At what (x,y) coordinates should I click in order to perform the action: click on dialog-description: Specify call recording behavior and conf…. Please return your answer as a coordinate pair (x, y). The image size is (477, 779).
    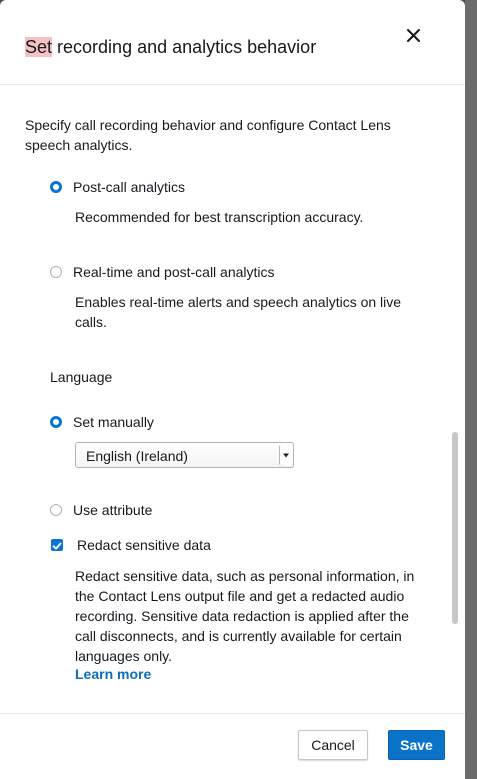
    Looking at the image, I should click on (208, 135).